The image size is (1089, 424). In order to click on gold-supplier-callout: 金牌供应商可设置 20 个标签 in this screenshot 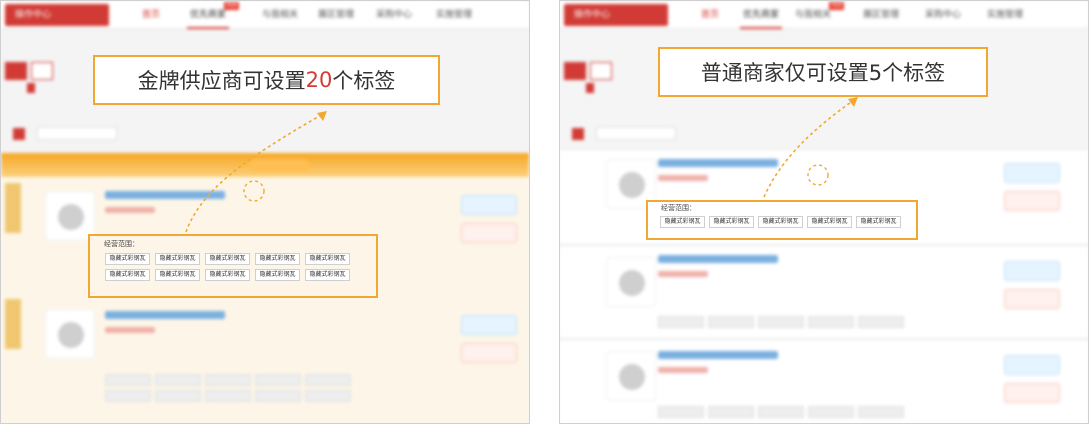, I will do `click(266, 80)`.